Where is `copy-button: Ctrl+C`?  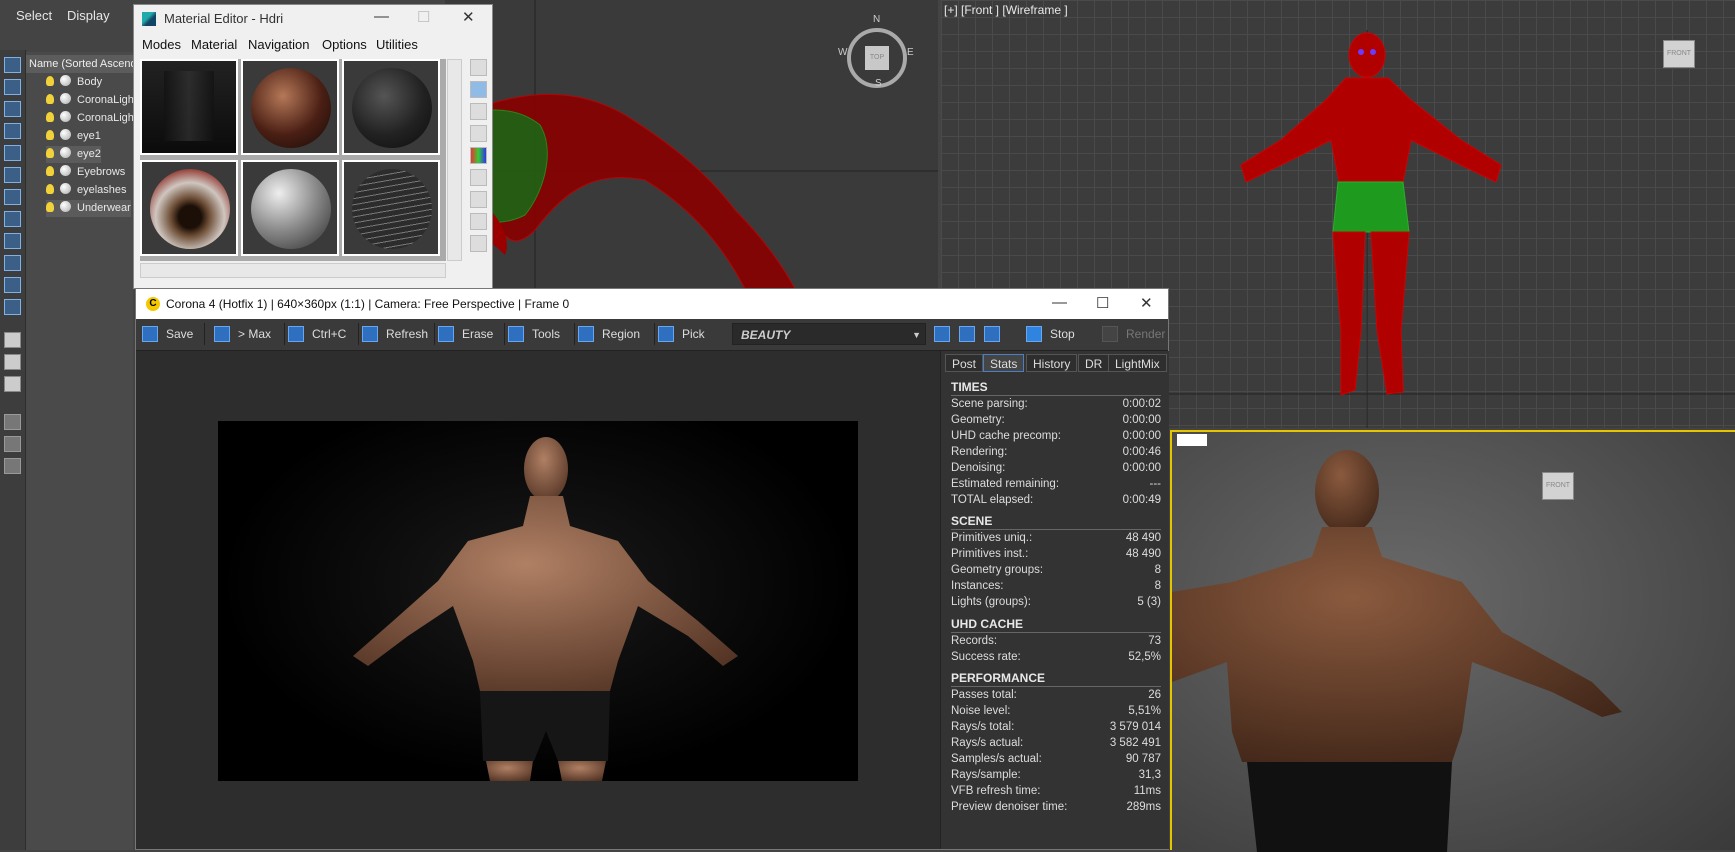 copy-button: Ctrl+C is located at coordinates (317, 334).